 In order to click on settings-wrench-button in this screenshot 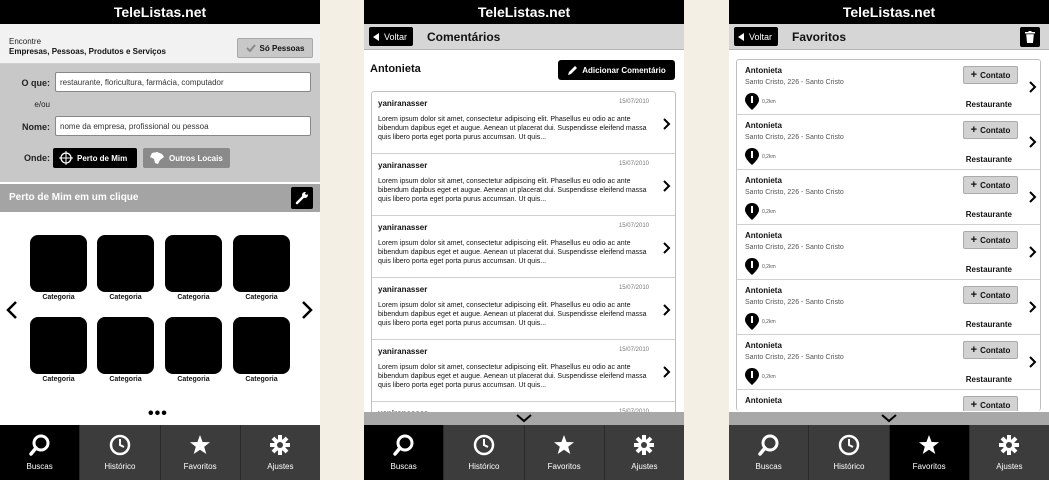, I will do `click(302, 198)`.